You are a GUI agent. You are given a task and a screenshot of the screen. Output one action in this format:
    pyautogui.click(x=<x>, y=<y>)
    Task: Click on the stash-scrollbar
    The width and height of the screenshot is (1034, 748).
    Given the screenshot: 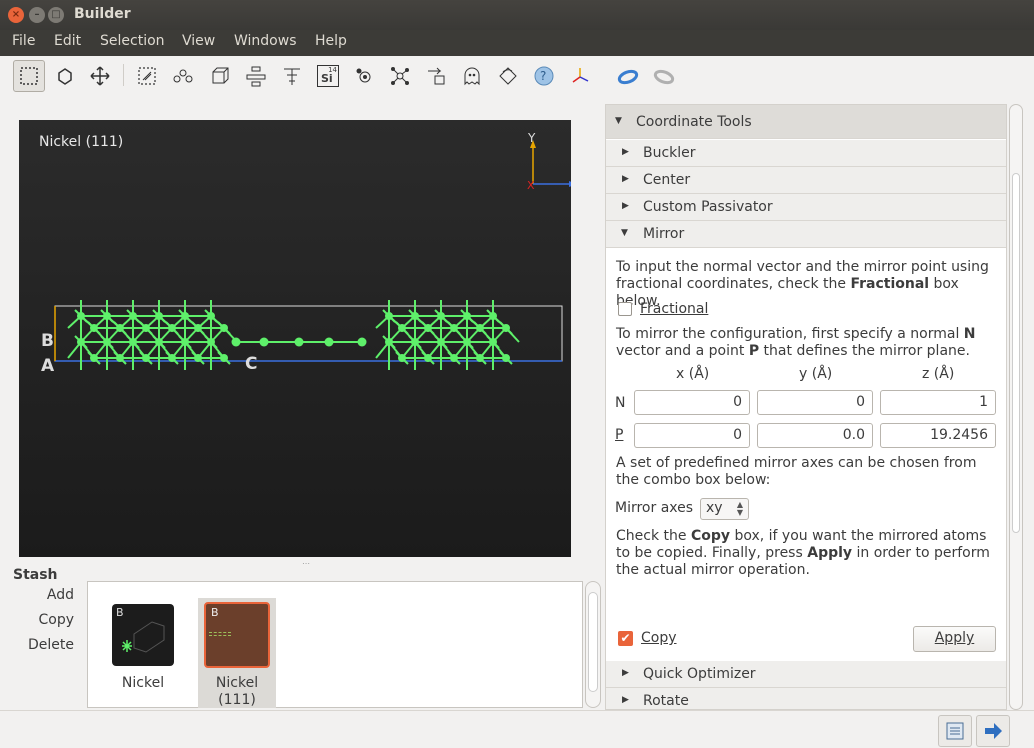 What is the action you would take?
    pyautogui.click(x=593, y=644)
    